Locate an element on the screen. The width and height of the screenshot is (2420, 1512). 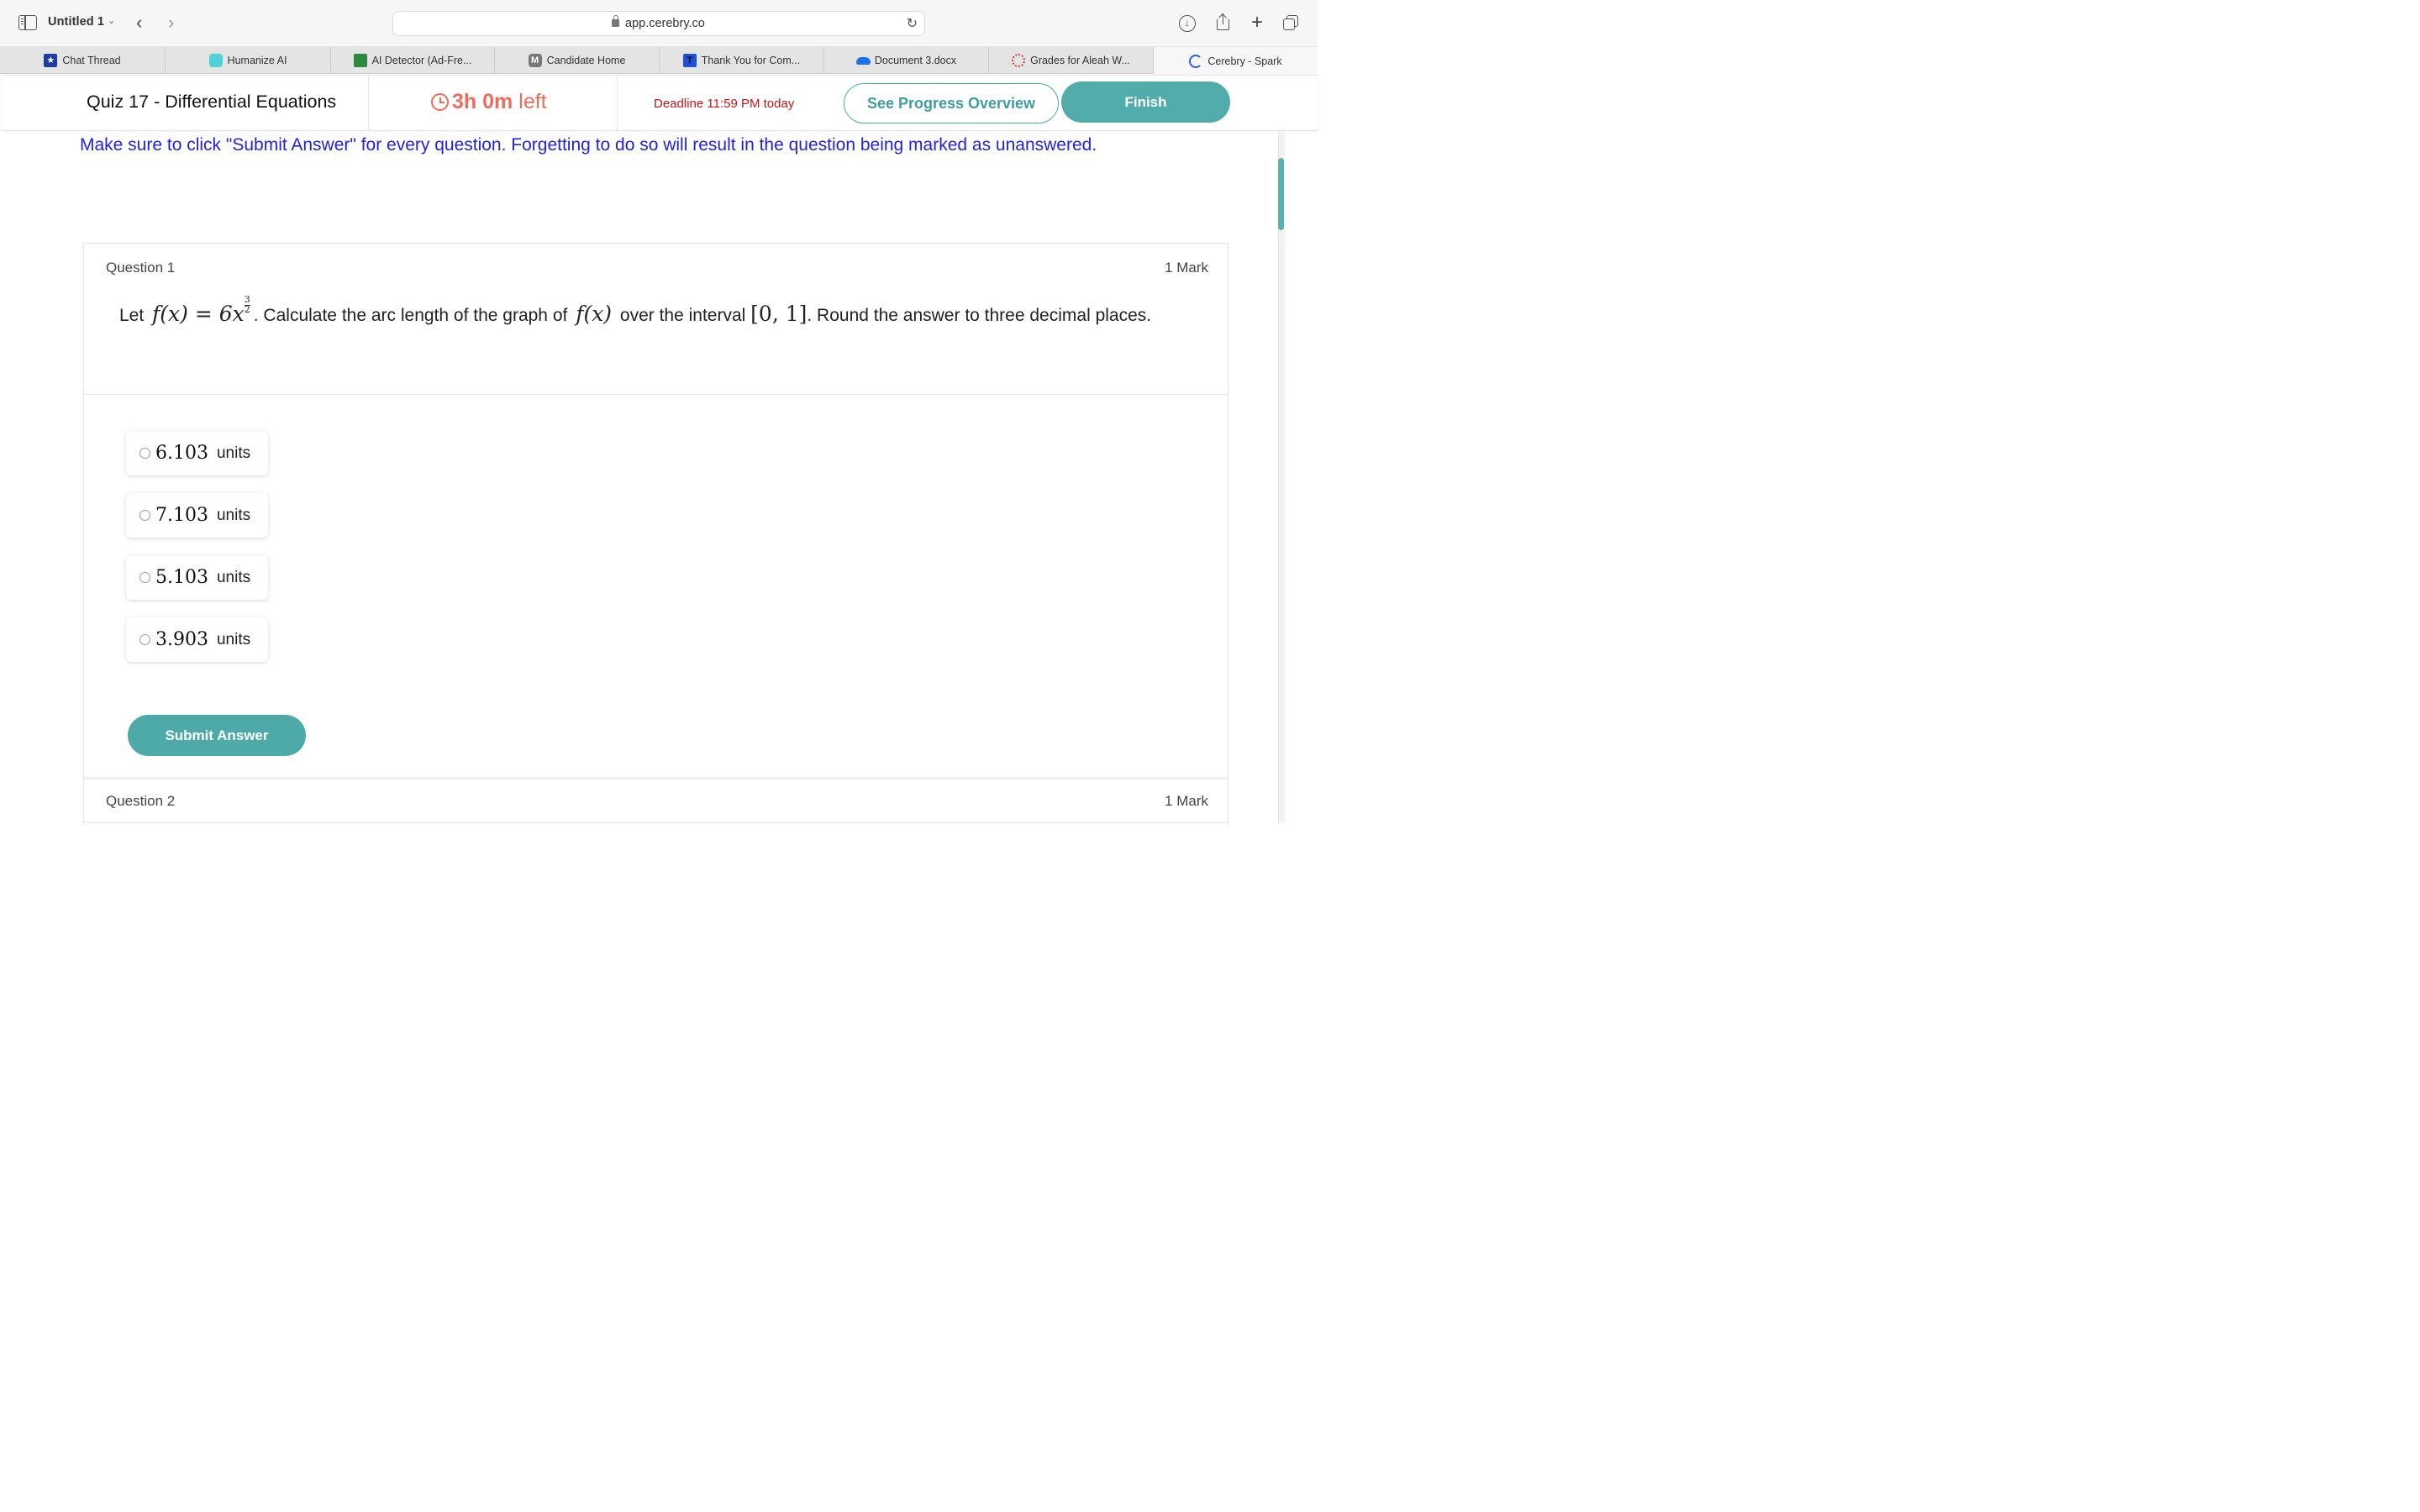
math-exponent: 32 is located at coordinates (247, 304).